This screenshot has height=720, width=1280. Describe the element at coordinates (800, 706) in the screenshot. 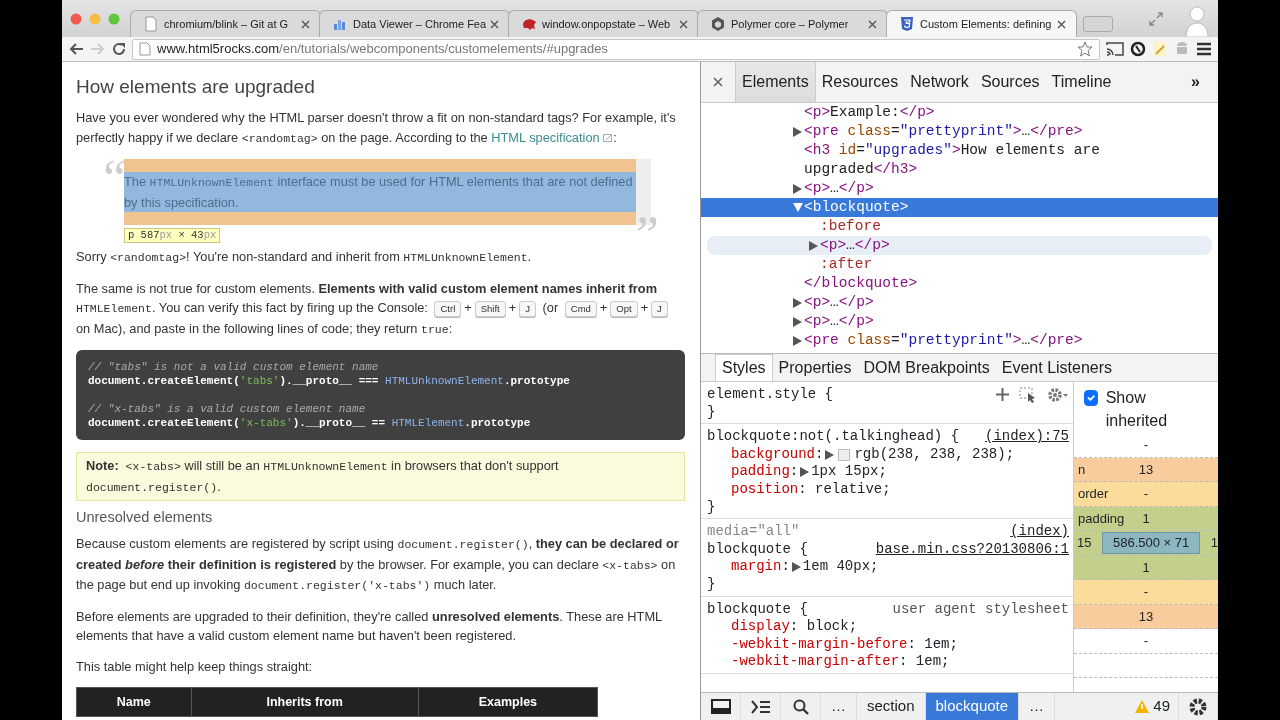

I see `search-icon` at that location.